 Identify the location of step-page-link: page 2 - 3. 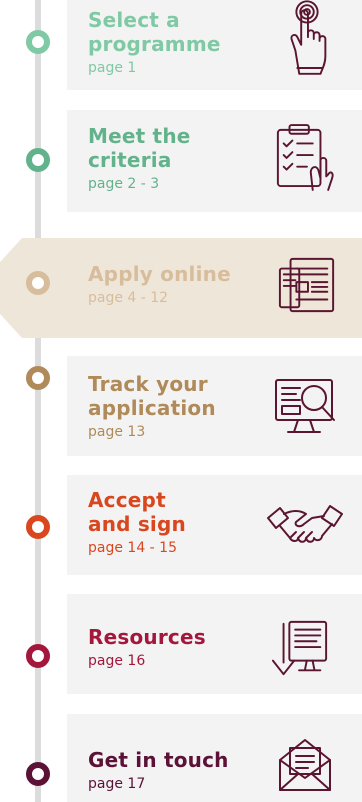
(153, 184).